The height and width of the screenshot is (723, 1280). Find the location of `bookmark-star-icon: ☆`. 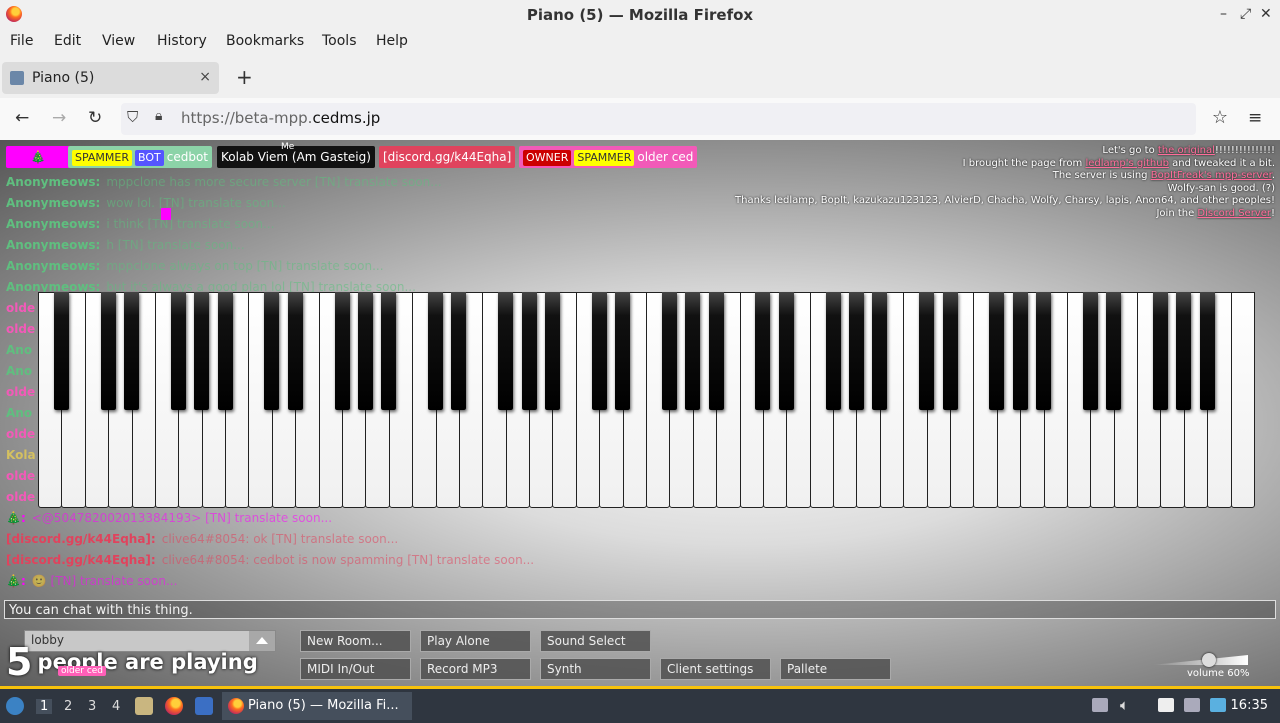

bookmark-star-icon: ☆ is located at coordinates (1220, 117).